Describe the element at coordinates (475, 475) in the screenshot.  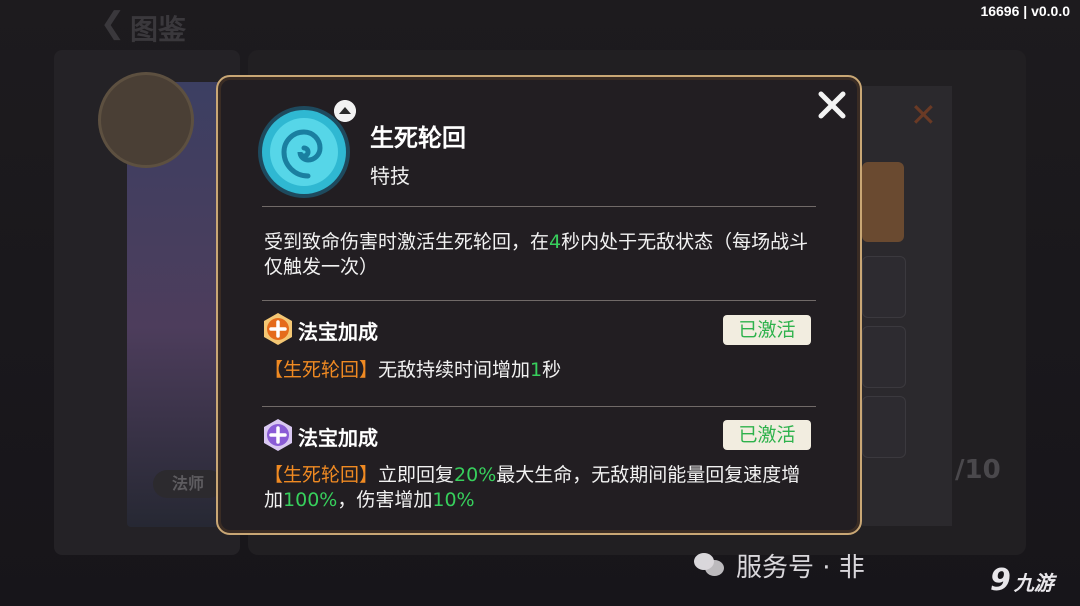
I see `bonus-highlight: 20%` at that location.